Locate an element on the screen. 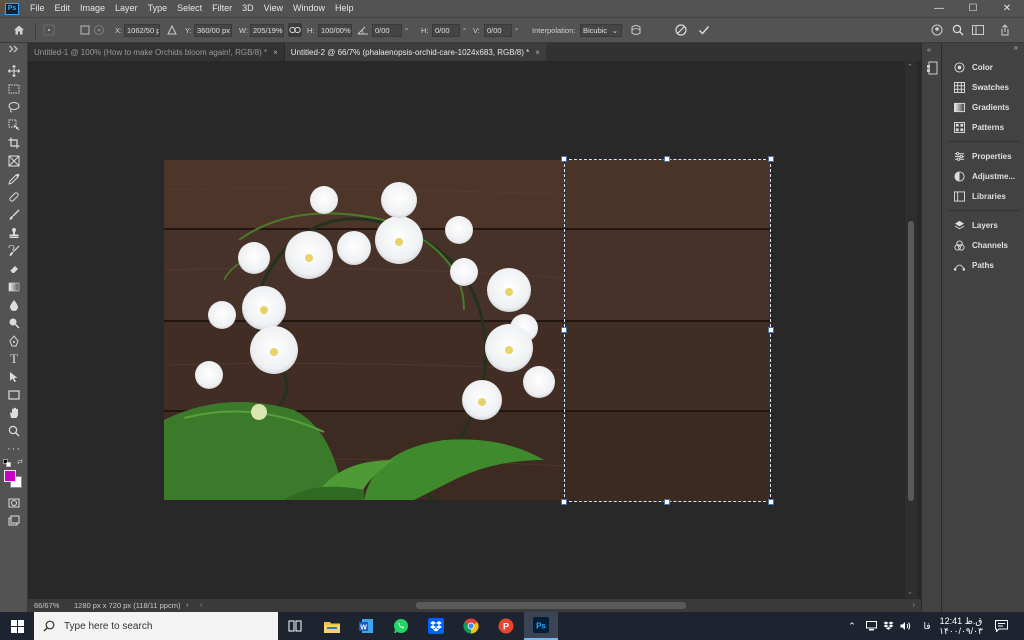  menu-3d: 3D is located at coordinates (248, 8).